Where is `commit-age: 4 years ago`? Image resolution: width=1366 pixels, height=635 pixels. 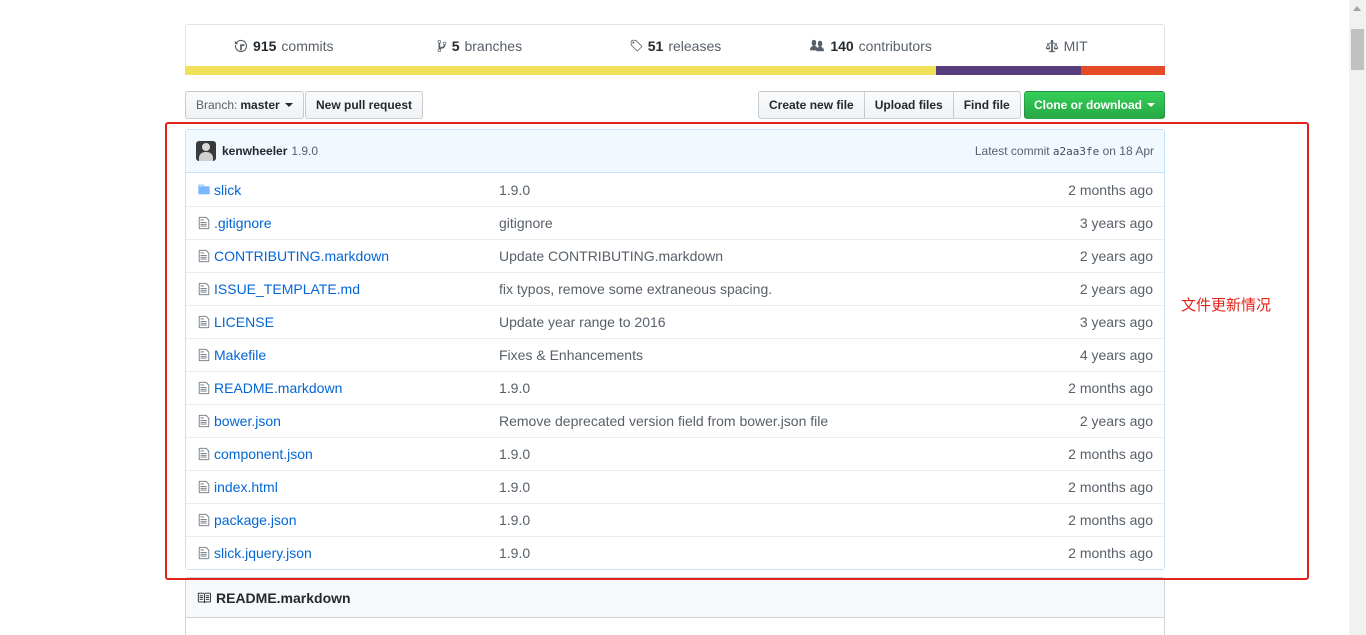 commit-age: 4 years ago is located at coordinates (1116, 355).